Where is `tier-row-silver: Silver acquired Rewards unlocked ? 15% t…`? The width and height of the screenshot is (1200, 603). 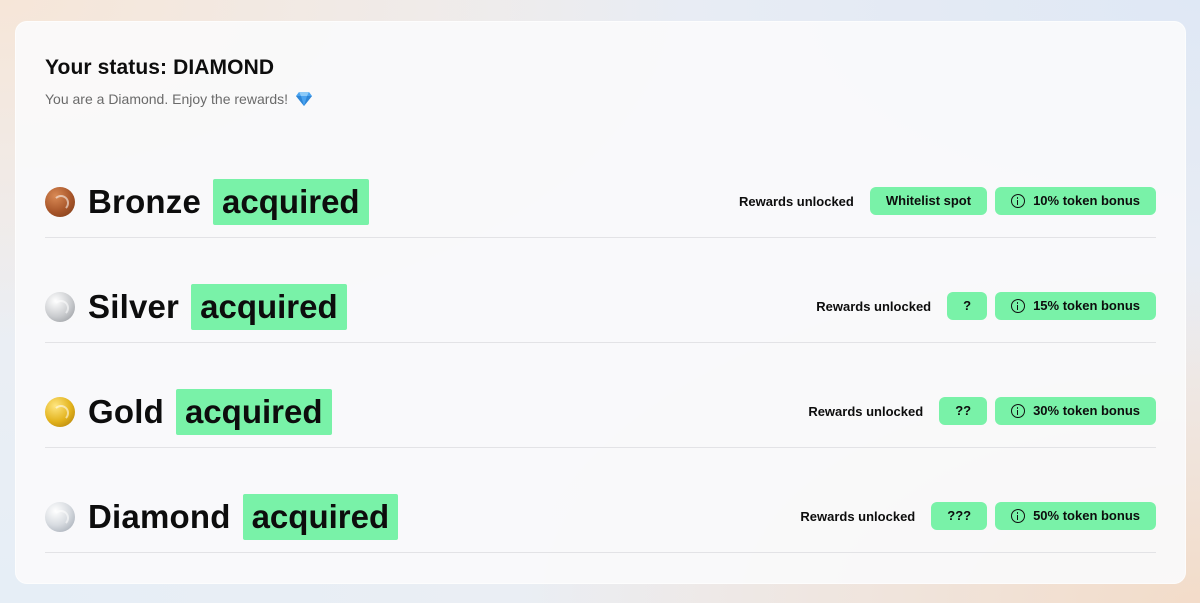 tier-row-silver: Silver acquired Rewards unlocked ? 15% t… is located at coordinates (600, 313).